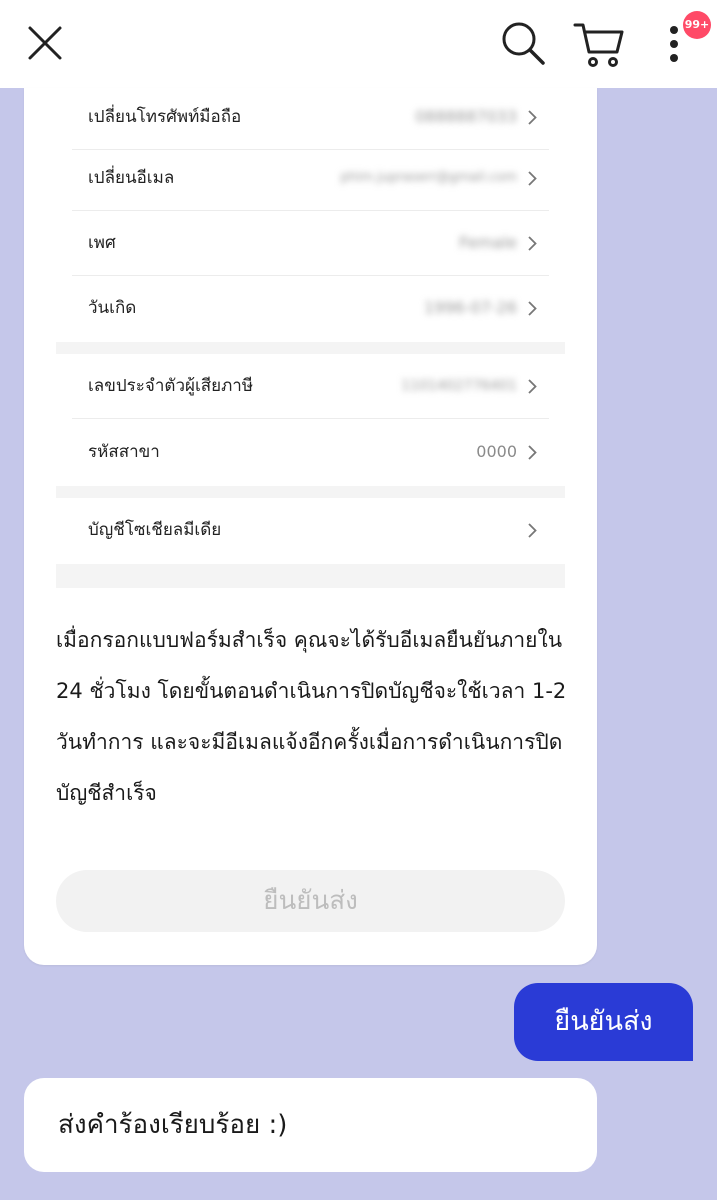 The image size is (717, 1200). What do you see at coordinates (459, 386) in the screenshot?
I see `row-value: 1101402776401` at bounding box center [459, 386].